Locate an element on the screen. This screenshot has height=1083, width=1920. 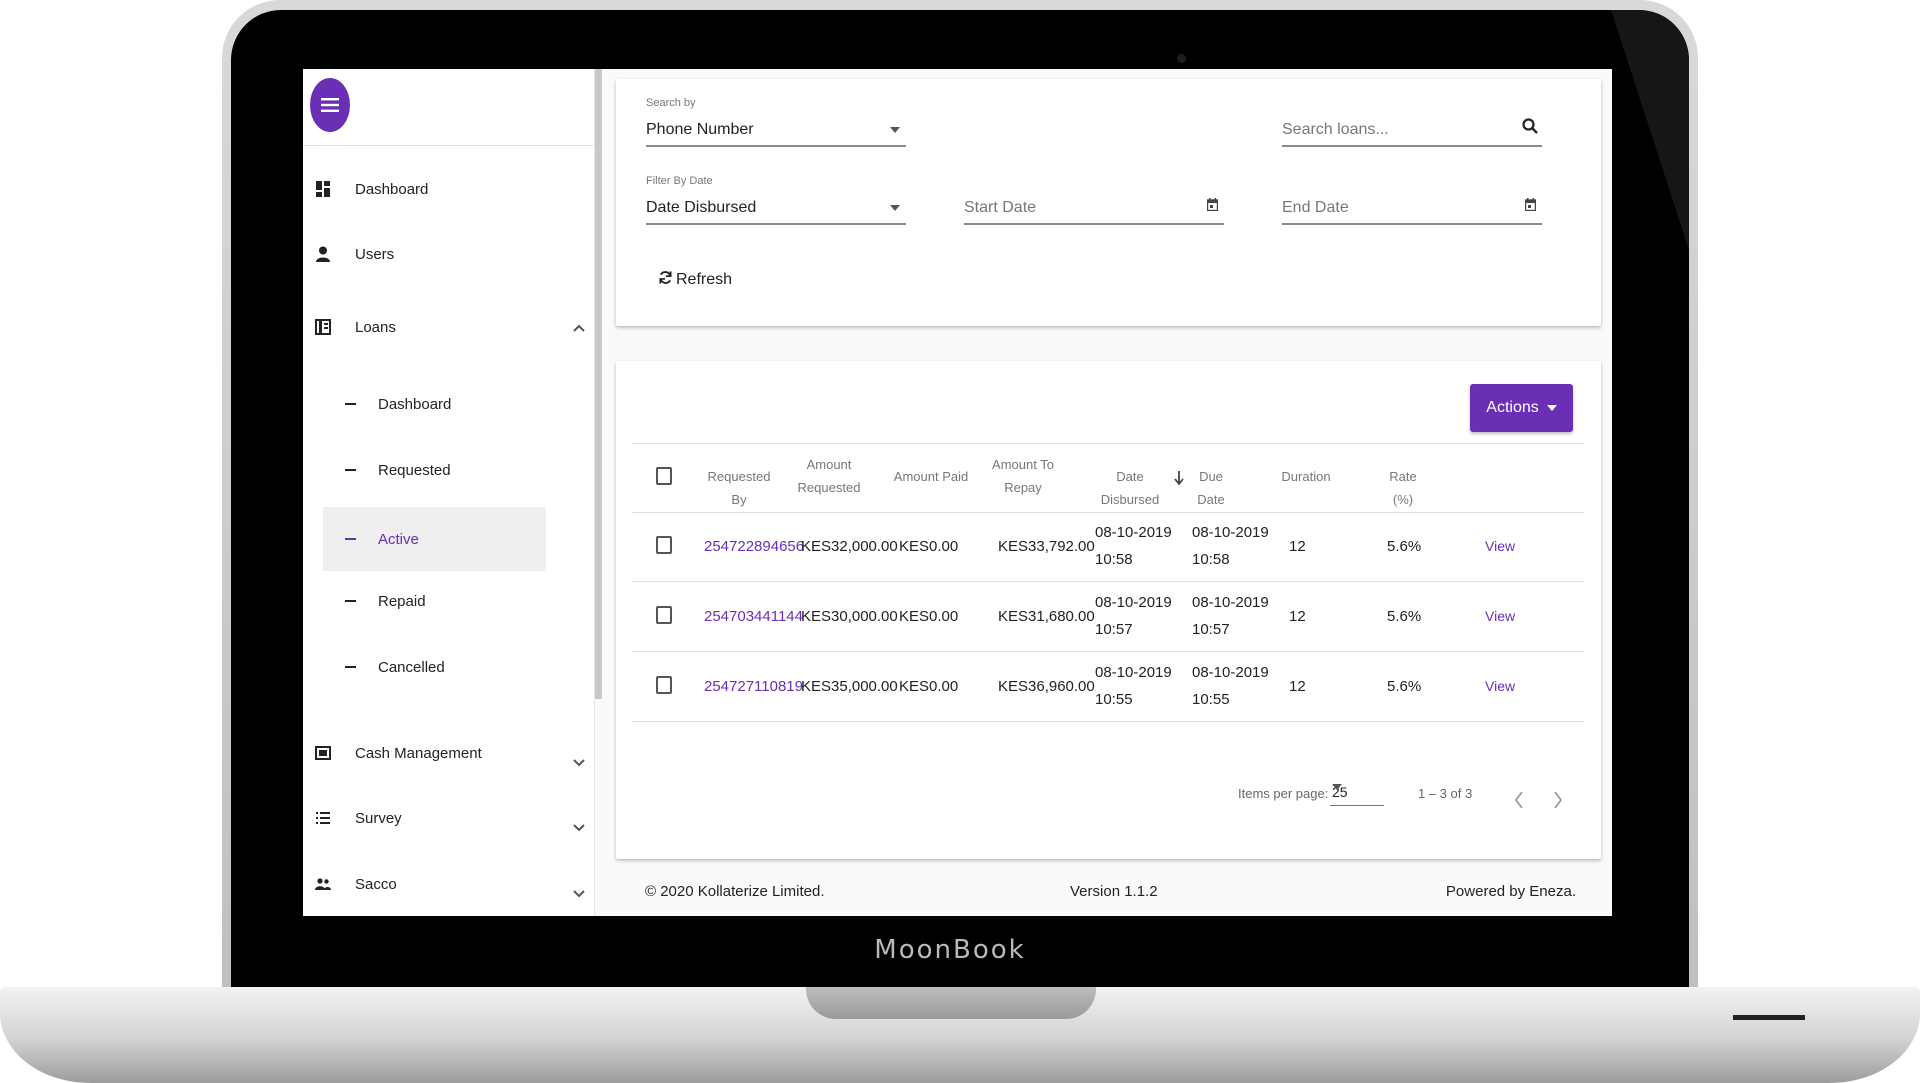
requested-by-link: 254722894656 is located at coordinates (754, 546).